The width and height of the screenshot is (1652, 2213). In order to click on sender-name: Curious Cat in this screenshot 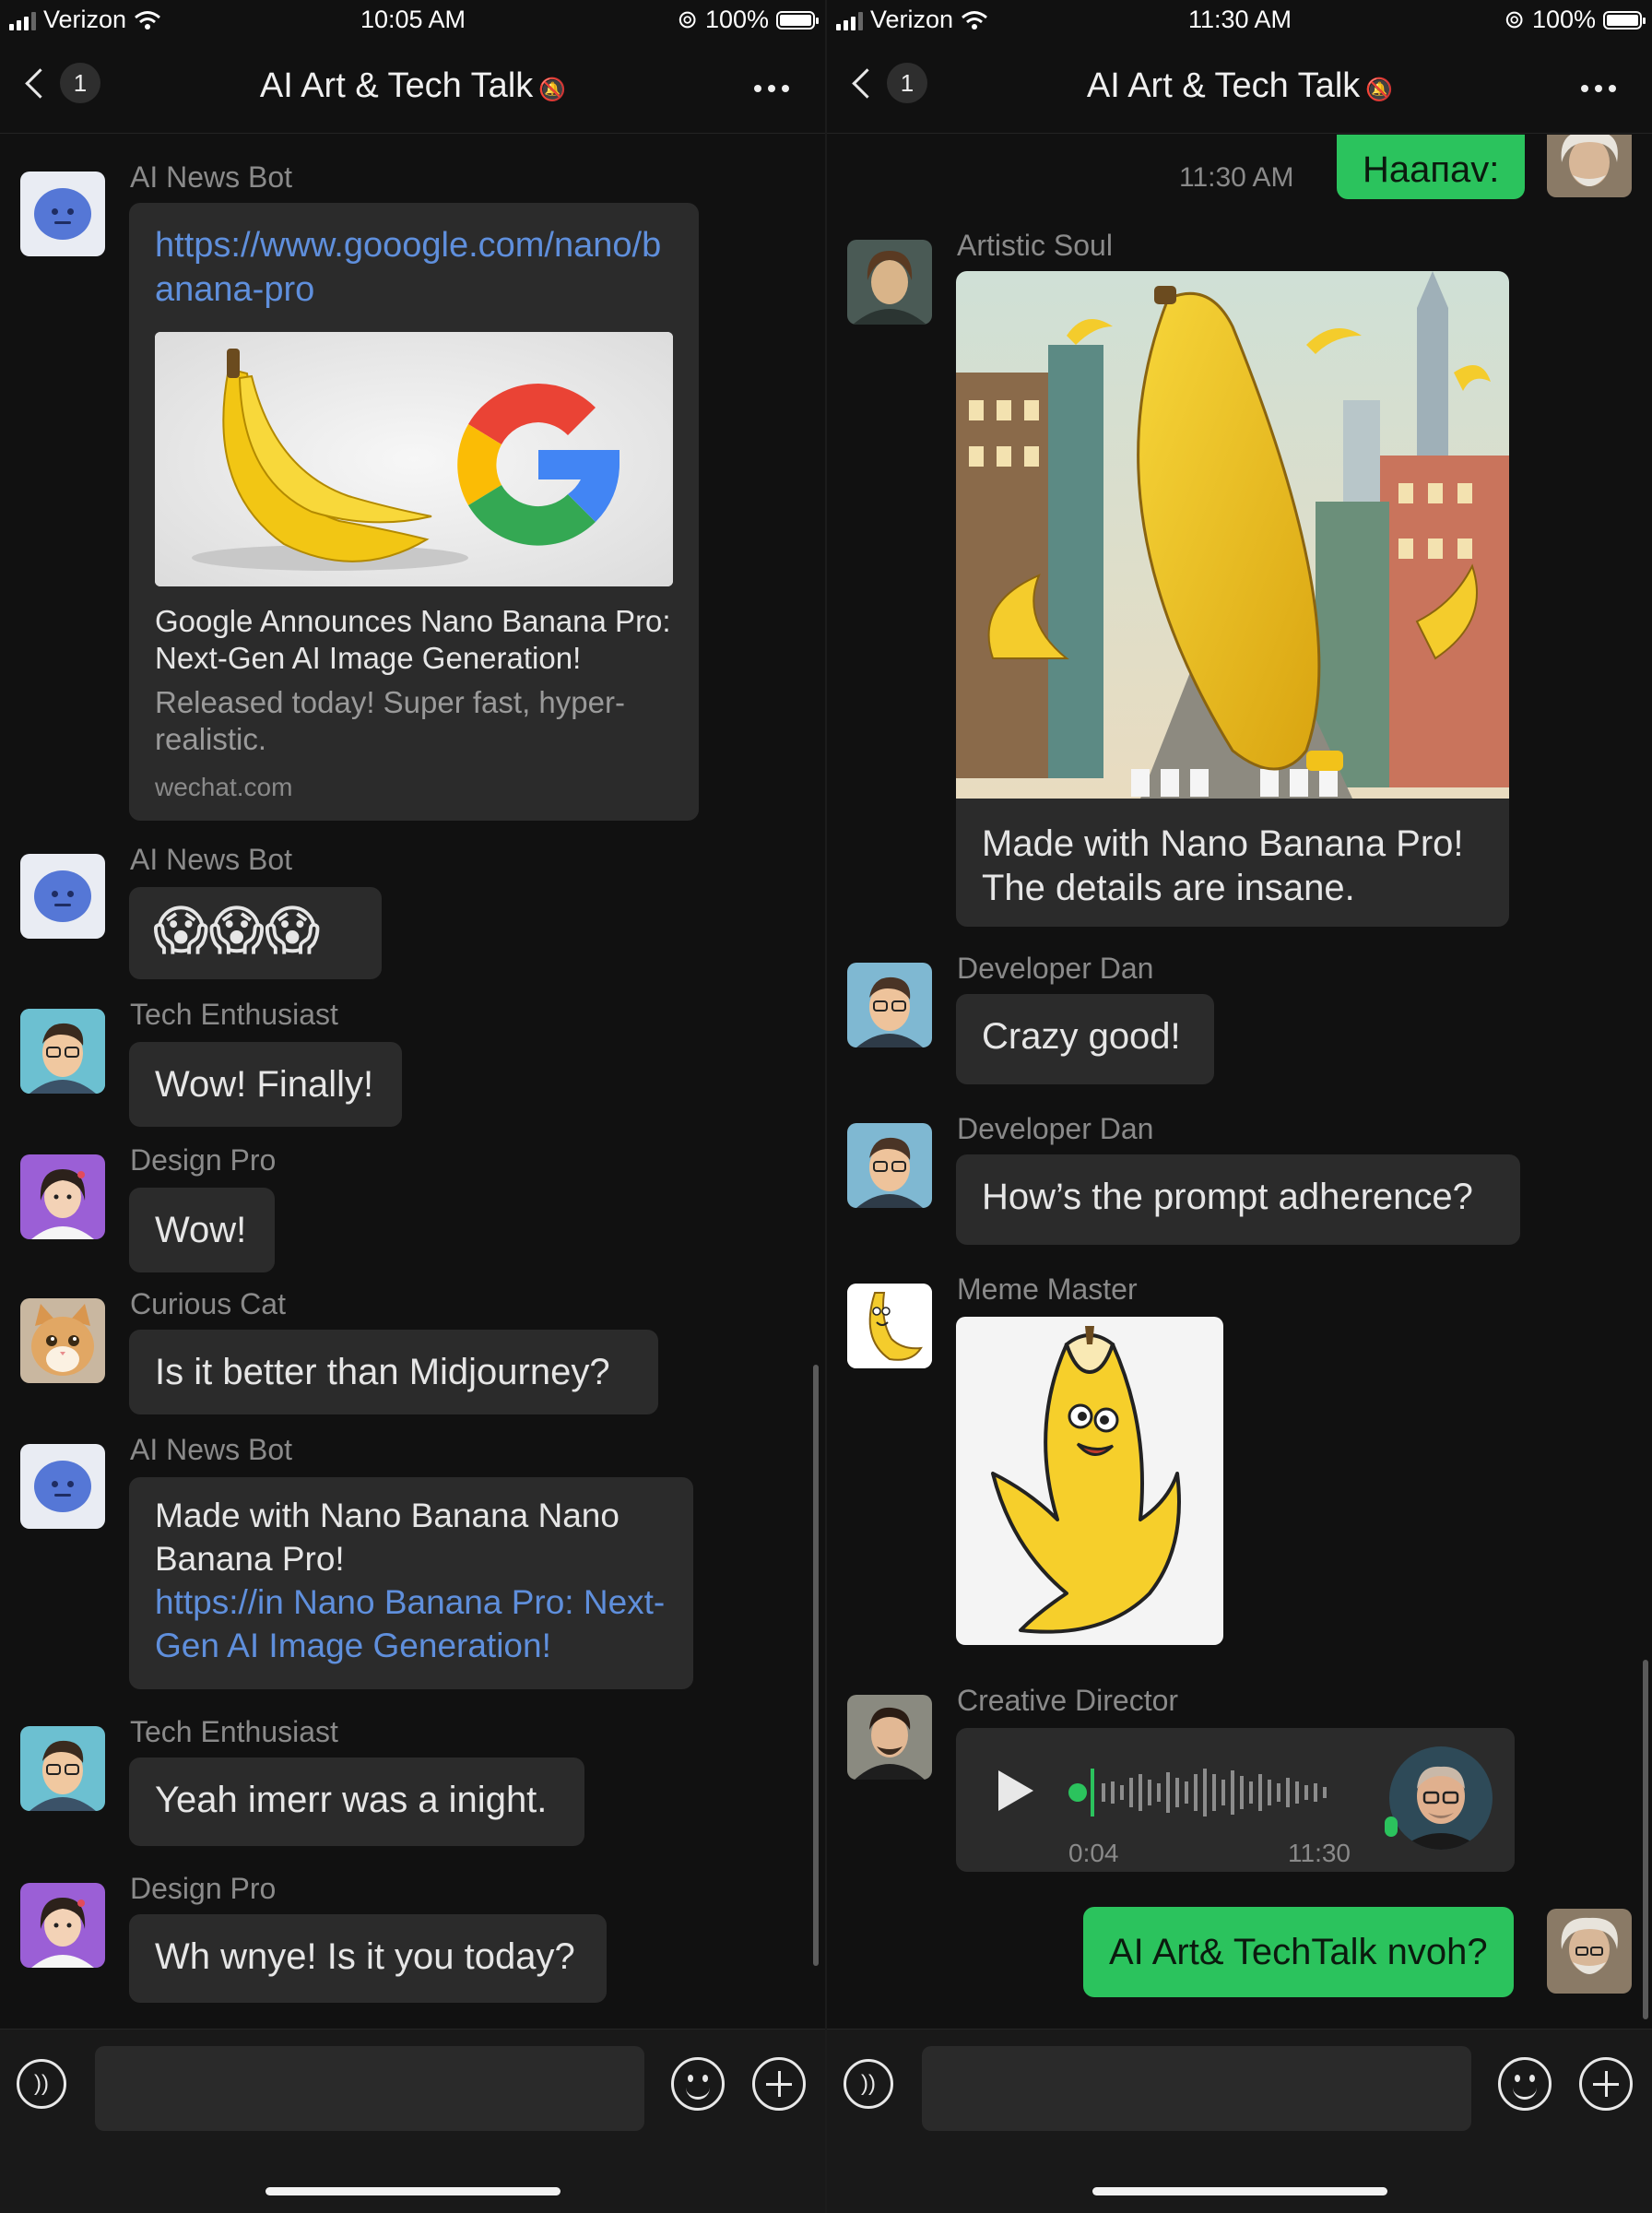, I will do `click(208, 1303)`.